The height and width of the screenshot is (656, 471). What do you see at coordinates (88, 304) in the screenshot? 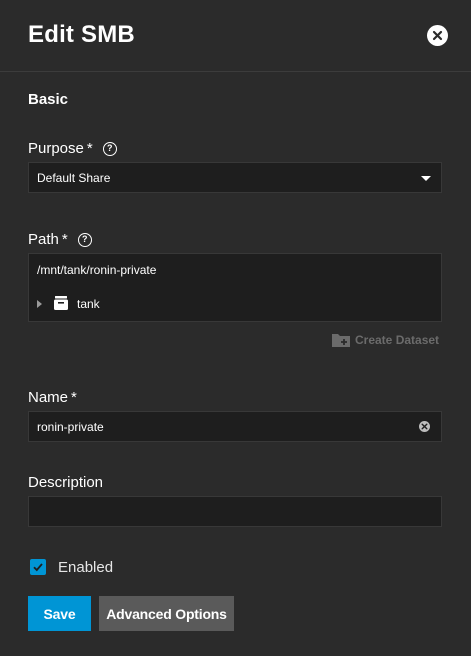
I see `tree-item-tank: tank` at bounding box center [88, 304].